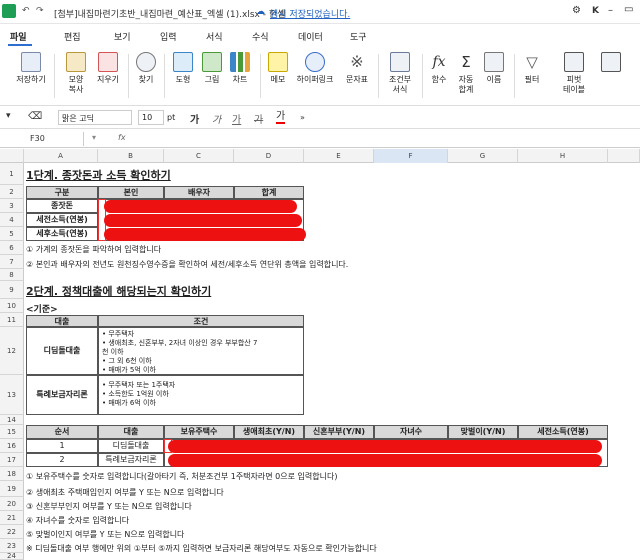 The width and height of the screenshot is (640, 560). Describe the element at coordinates (624, 156) in the screenshot. I see `column-header` at that location.